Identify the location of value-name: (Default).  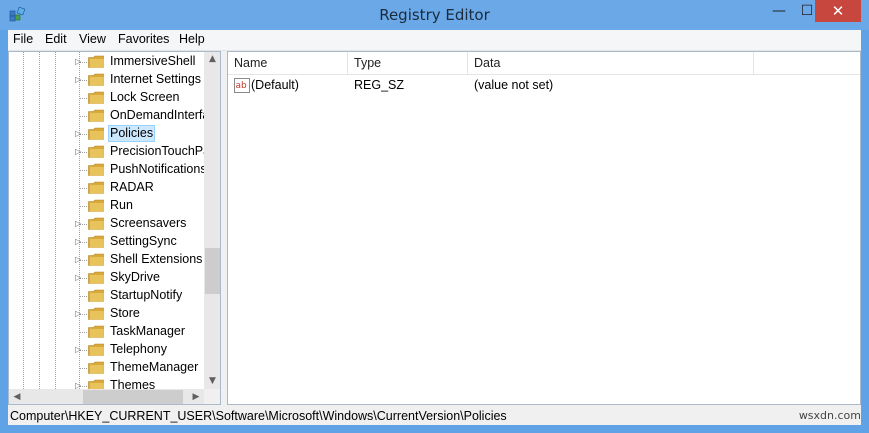
(275, 85).